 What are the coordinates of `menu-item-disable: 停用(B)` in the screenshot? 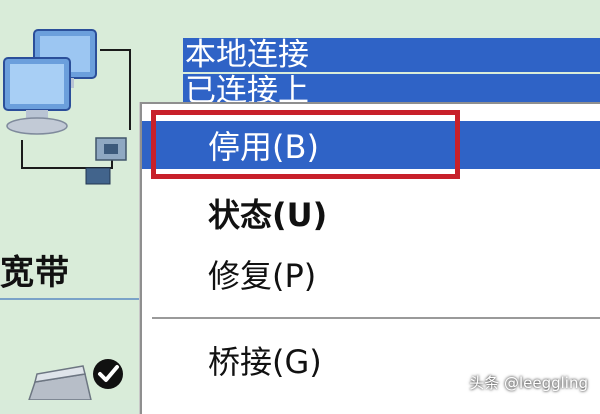 It's located at (371, 145).